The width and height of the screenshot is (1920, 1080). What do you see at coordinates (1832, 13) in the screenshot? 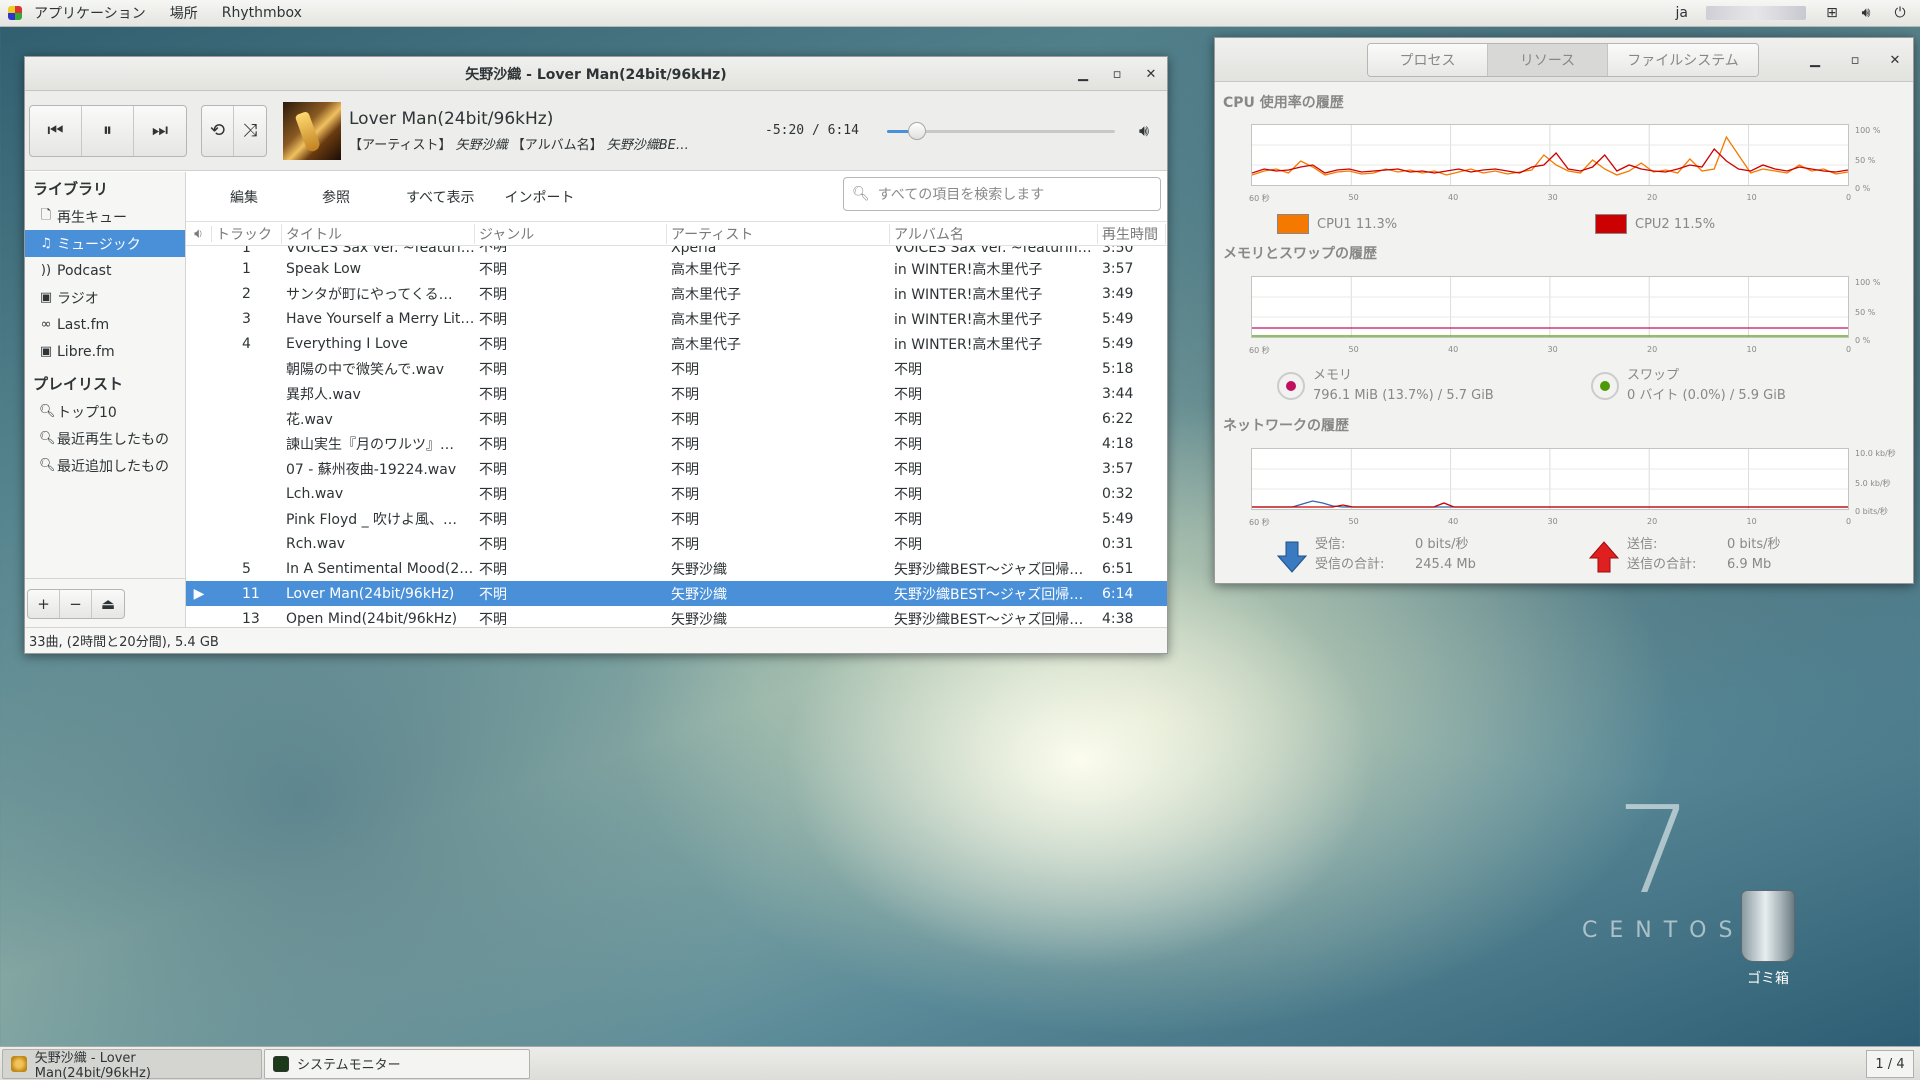
I see `network-icon: ⊞` at bounding box center [1832, 13].